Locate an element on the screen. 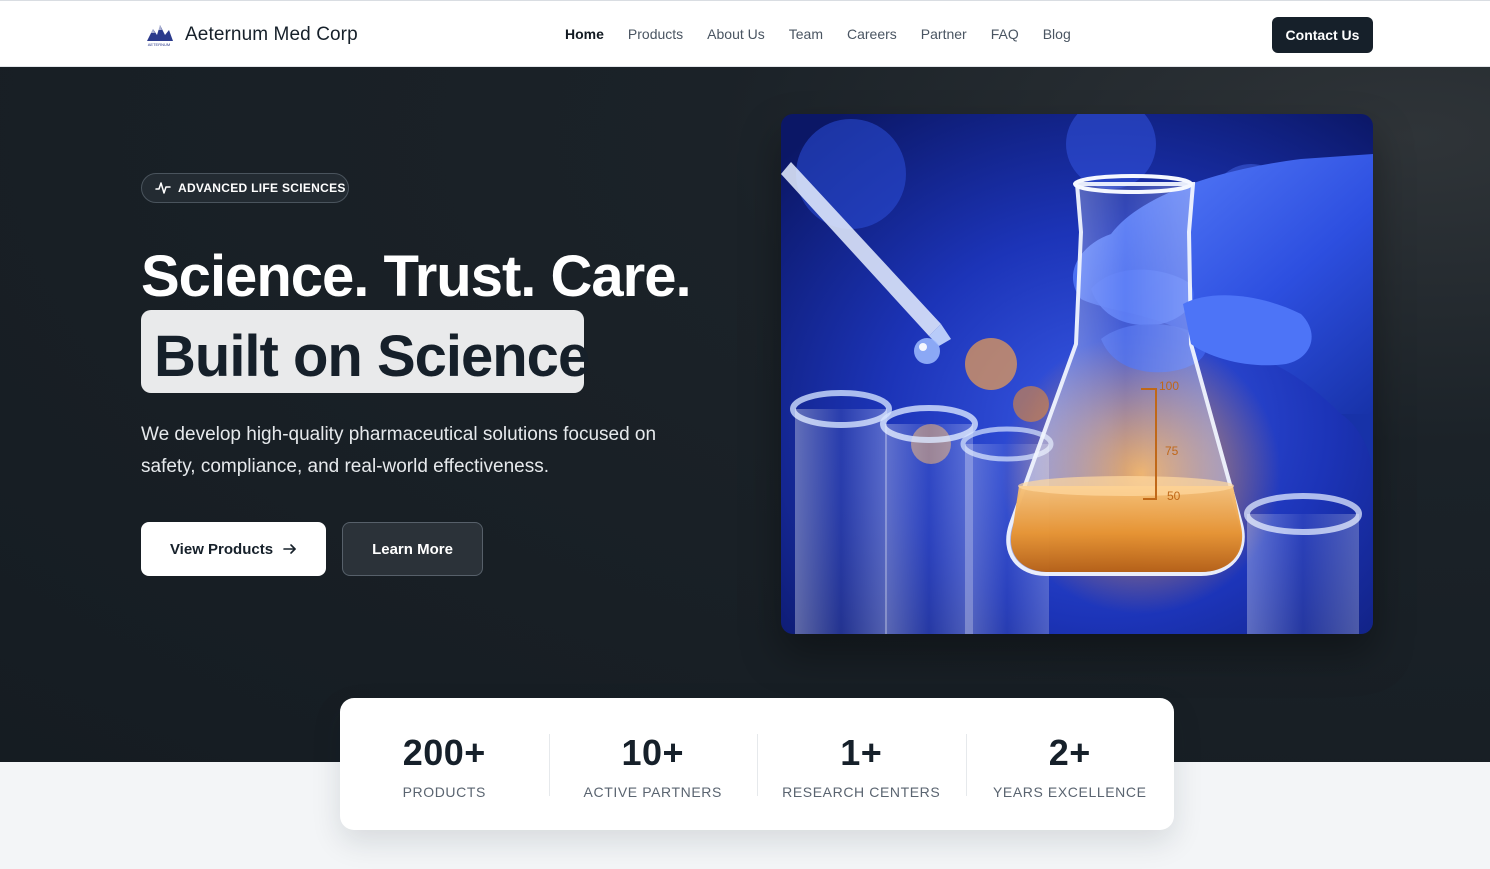 The image size is (1490, 869). nav-link-home: Home is located at coordinates (584, 34).